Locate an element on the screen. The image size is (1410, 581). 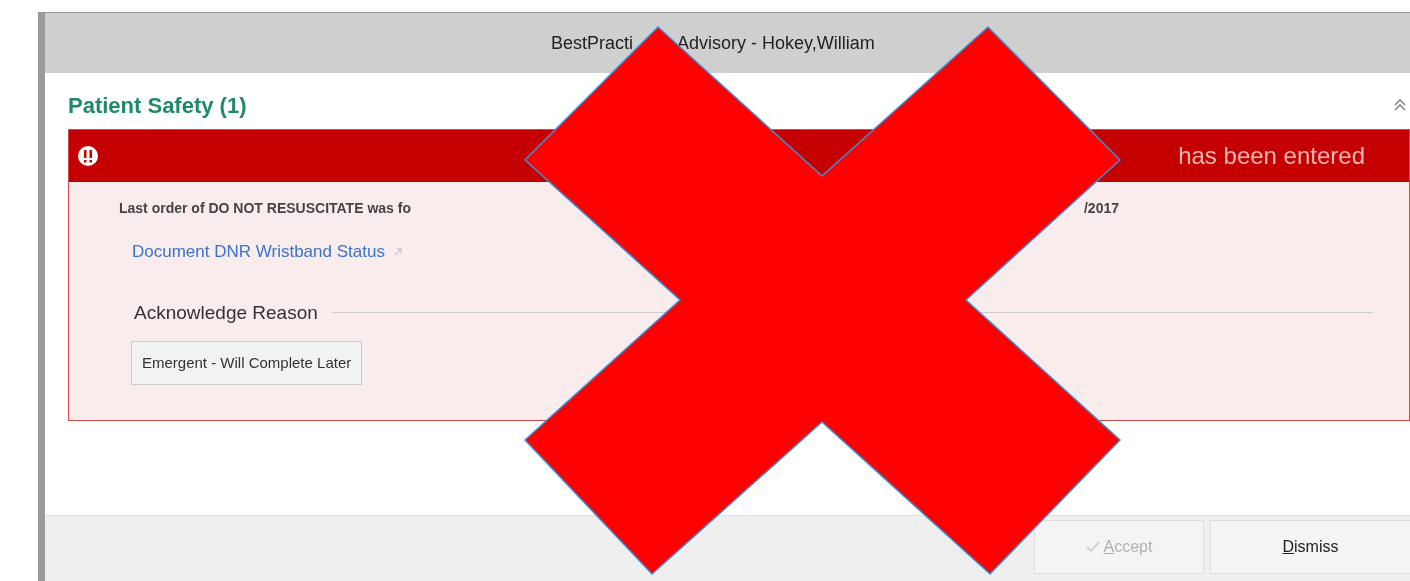
dismiss-button: Dismiss is located at coordinates (1310, 546).